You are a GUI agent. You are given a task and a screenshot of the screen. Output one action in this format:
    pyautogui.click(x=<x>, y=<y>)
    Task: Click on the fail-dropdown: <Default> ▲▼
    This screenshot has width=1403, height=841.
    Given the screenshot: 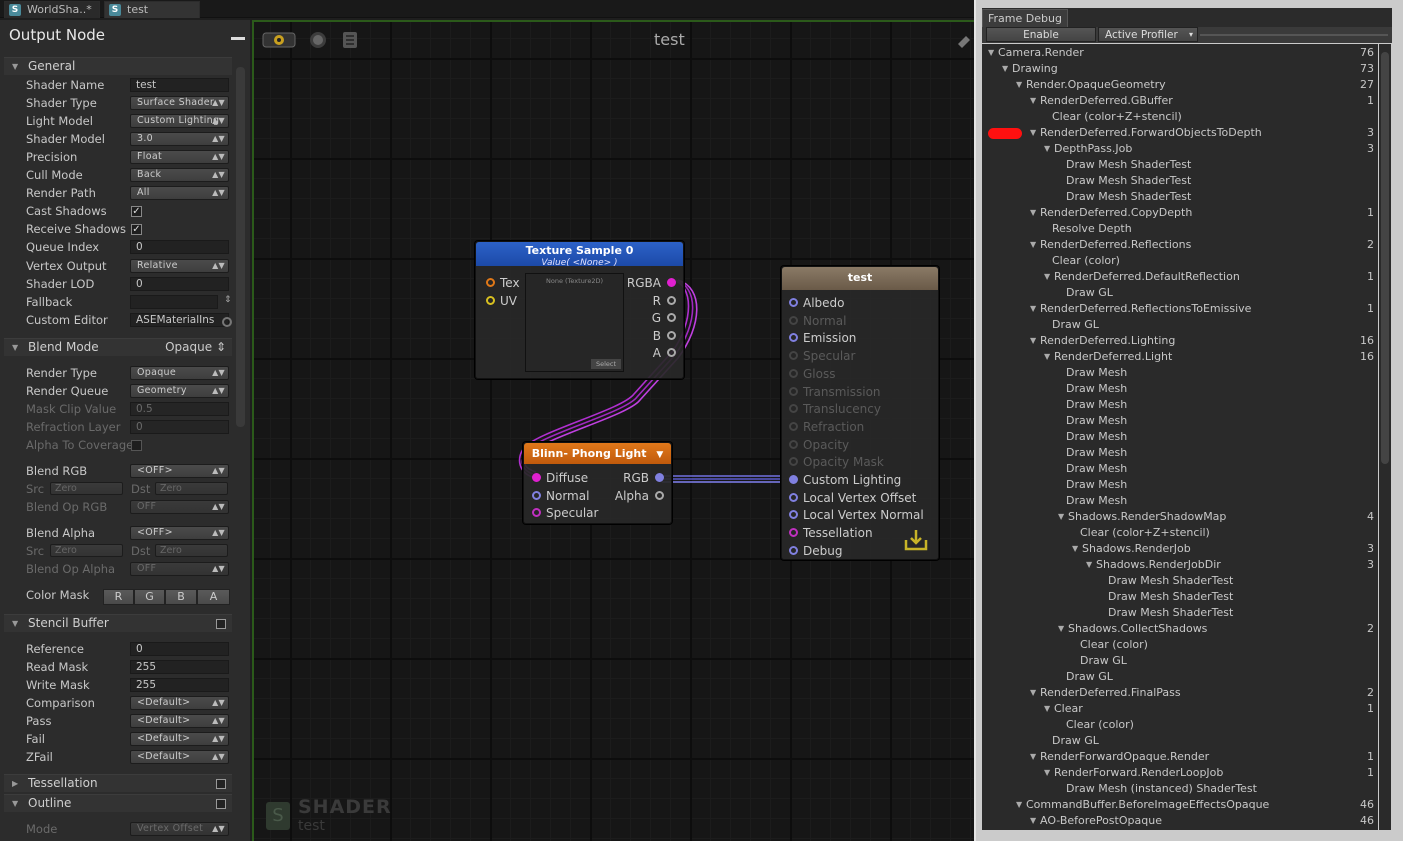 What is the action you would take?
    pyautogui.click(x=179, y=739)
    